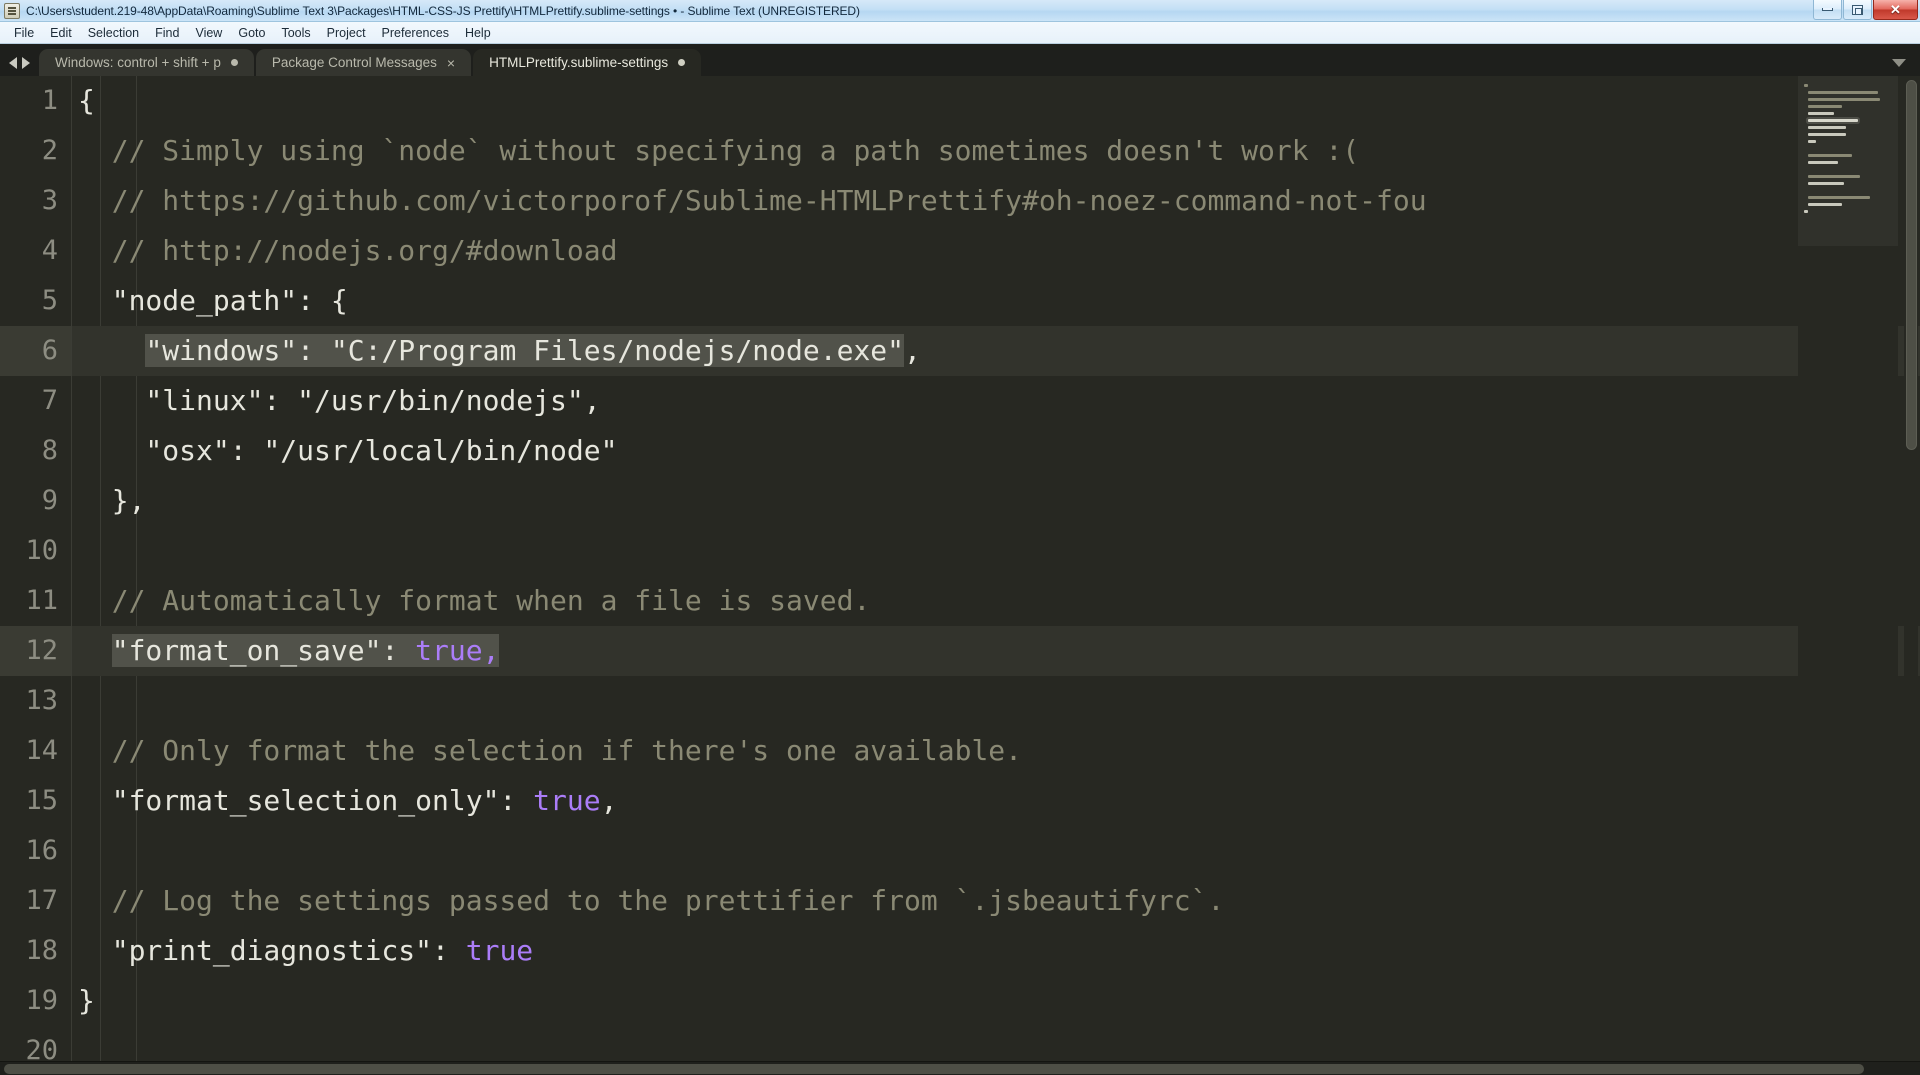  Describe the element at coordinates (996, 501) in the screenshot. I see `code-line: },` at that location.